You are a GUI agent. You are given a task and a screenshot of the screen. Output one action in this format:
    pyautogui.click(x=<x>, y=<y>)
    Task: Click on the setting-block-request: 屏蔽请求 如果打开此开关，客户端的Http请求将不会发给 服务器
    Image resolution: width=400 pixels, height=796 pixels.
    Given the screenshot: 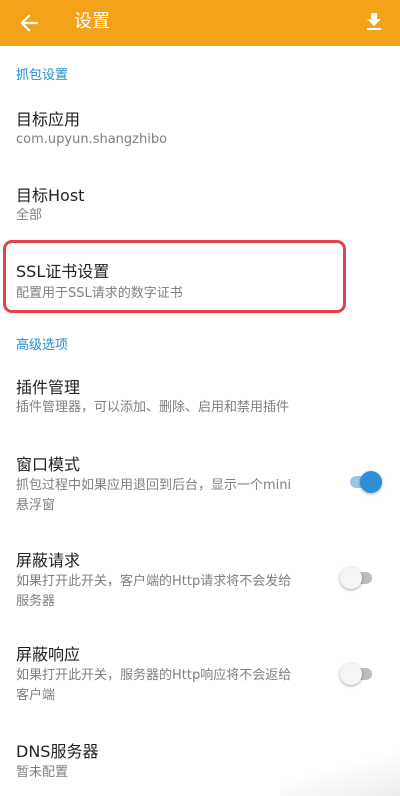 What is the action you would take?
    pyautogui.click(x=200, y=576)
    